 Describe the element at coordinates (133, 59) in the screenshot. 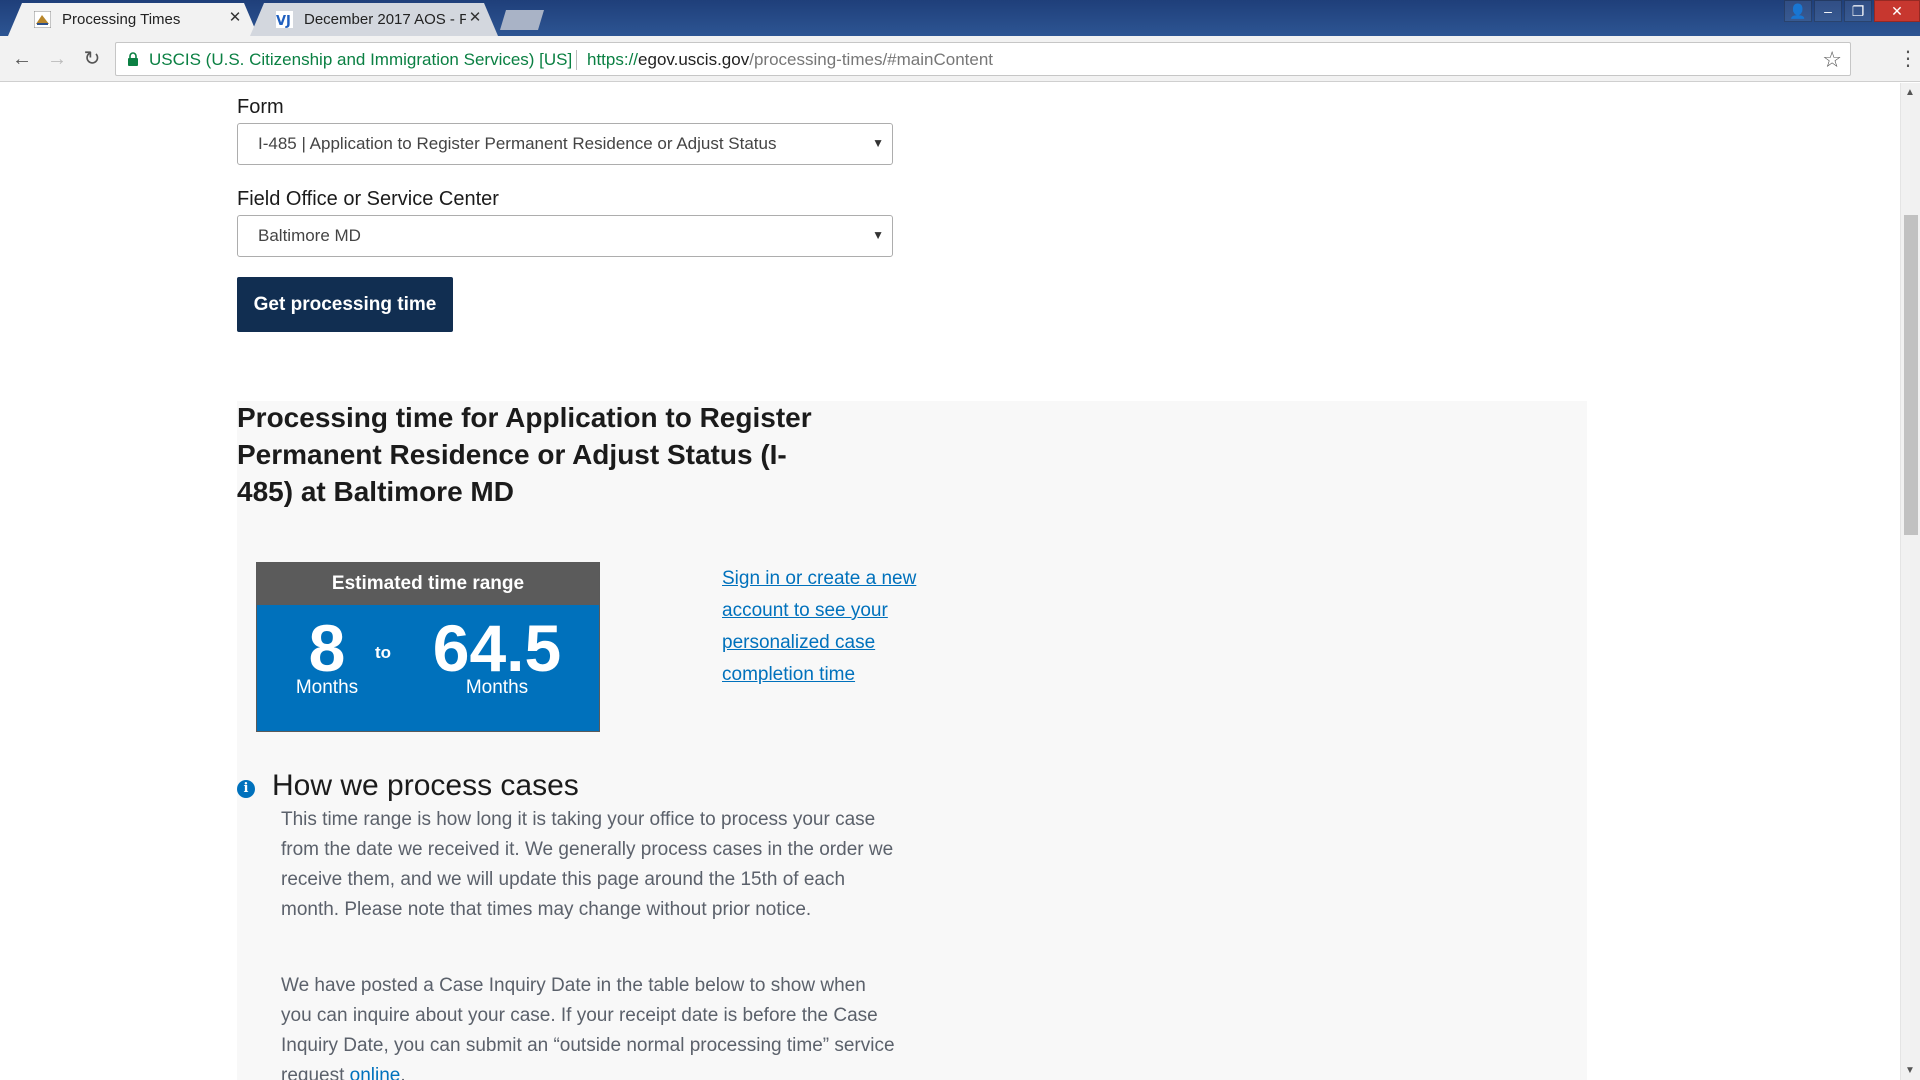

I see `lock-icon` at that location.